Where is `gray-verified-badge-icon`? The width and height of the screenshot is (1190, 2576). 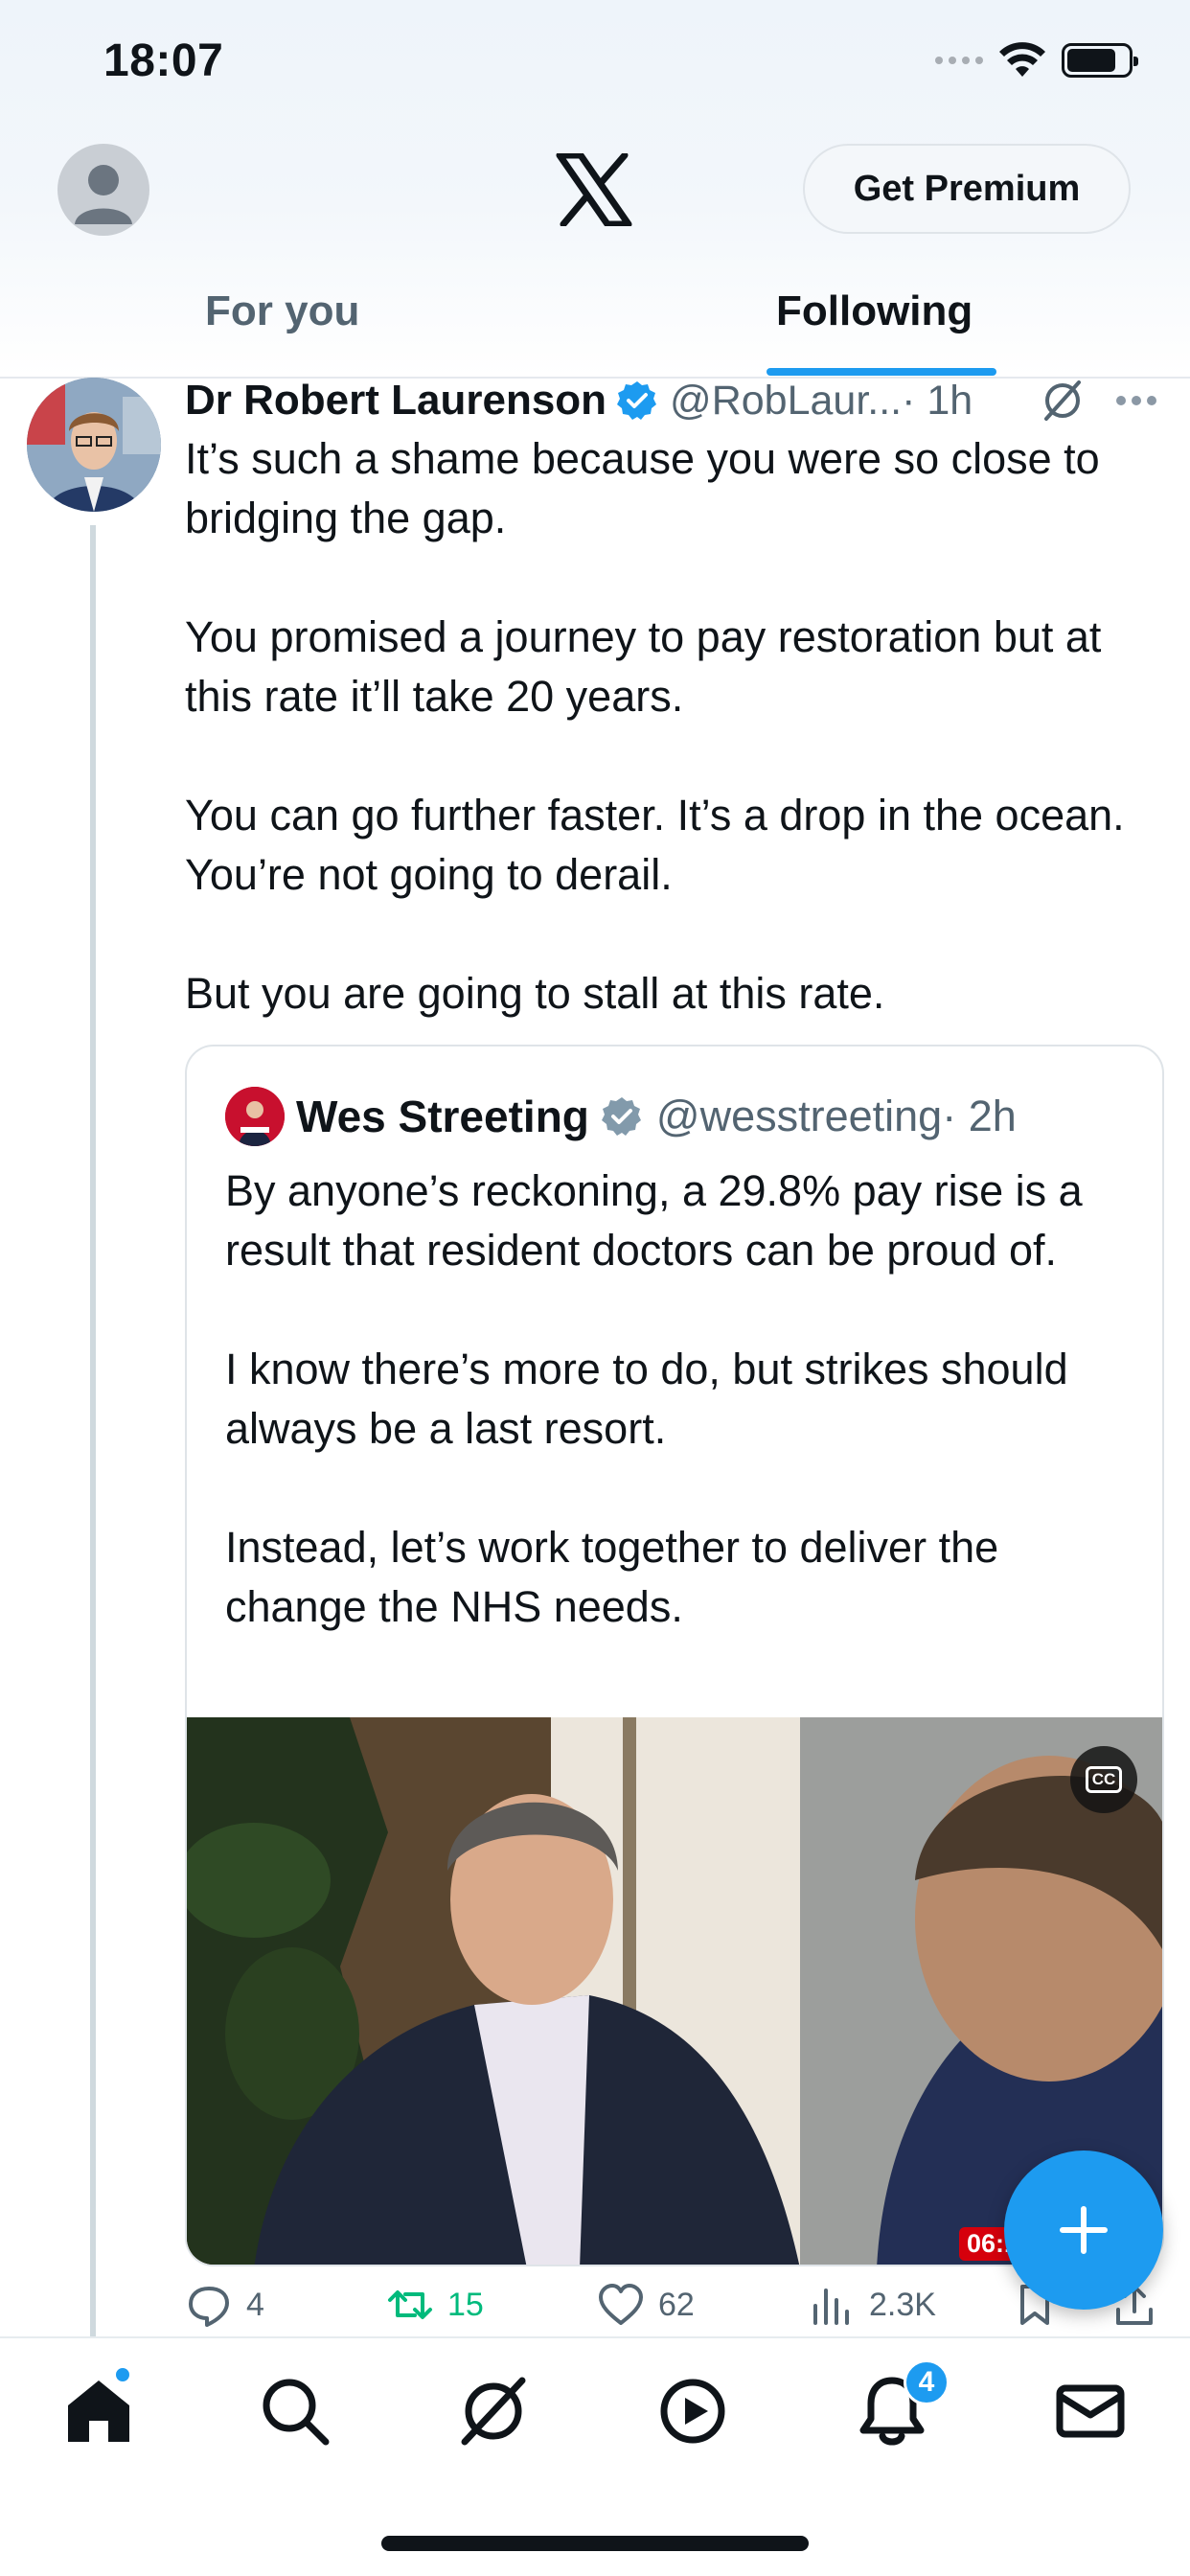
gray-verified-badge-icon is located at coordinates (621, 1116).